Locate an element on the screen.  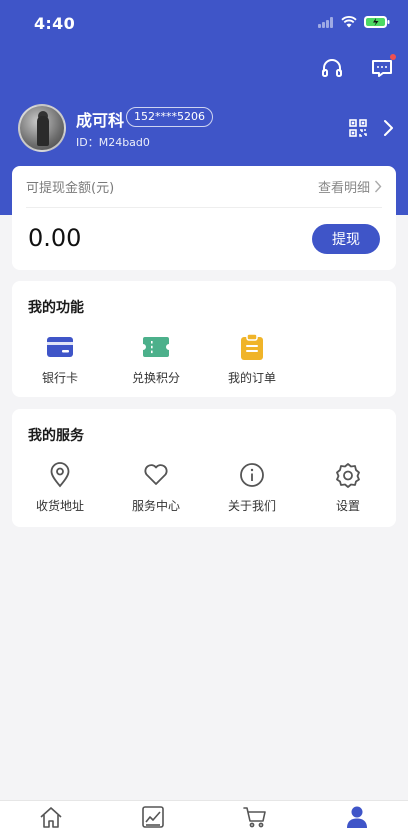
view-details-label: 查看明细 is located at coordinates (343, 188).